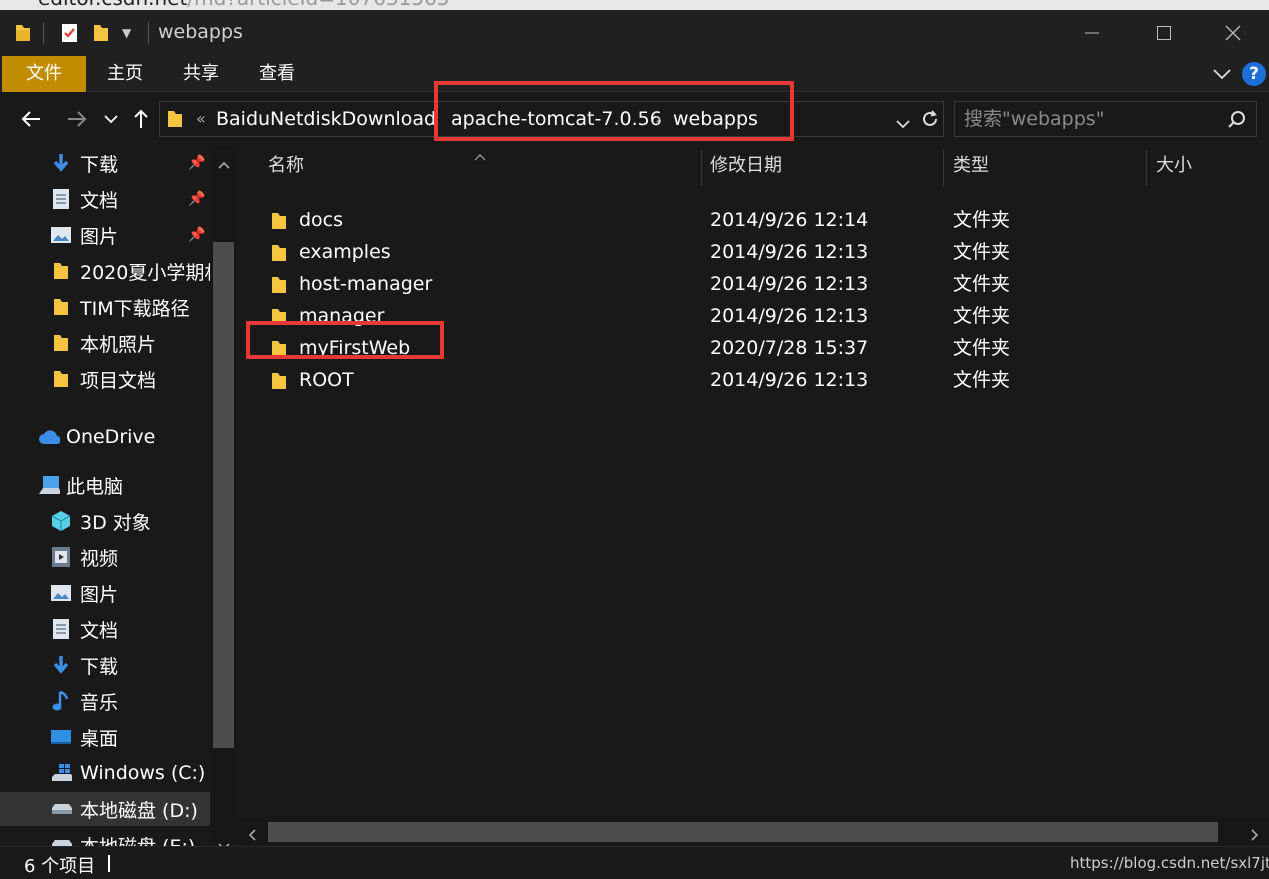  Describe the element at coordinates (1169, 863) in the screenshot. I see `watermark: https://blog.csdn.net/sxl7jtg` at that location.